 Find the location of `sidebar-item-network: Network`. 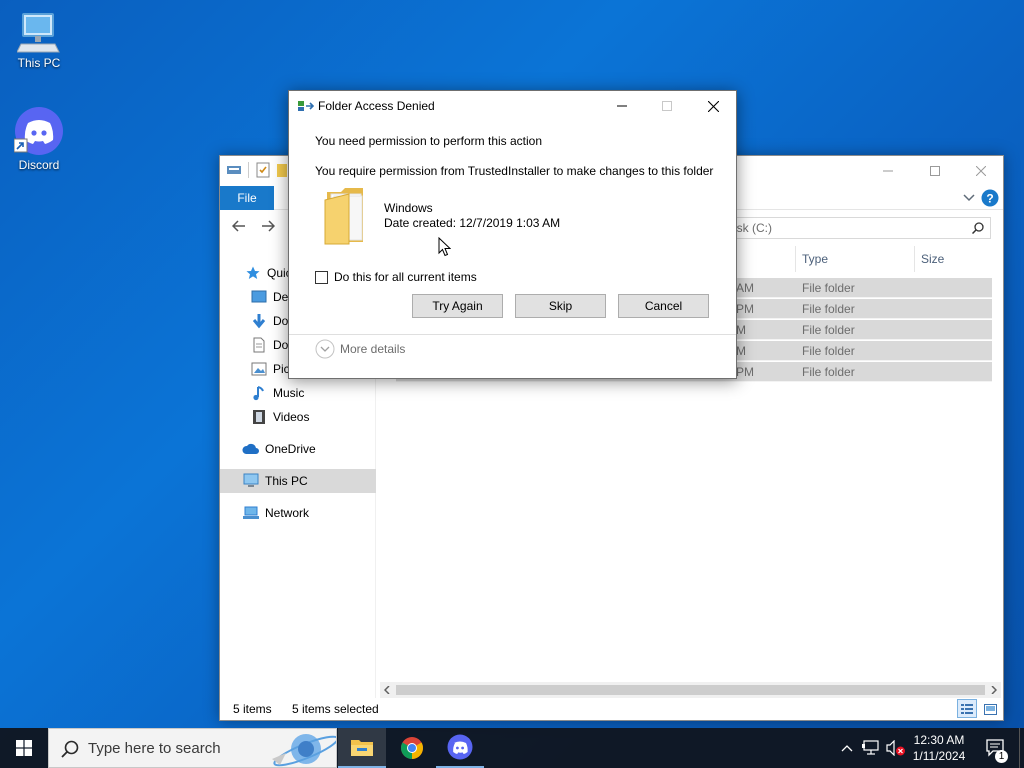

sidebar-item-network: Network is located at coordinates (298, 513).